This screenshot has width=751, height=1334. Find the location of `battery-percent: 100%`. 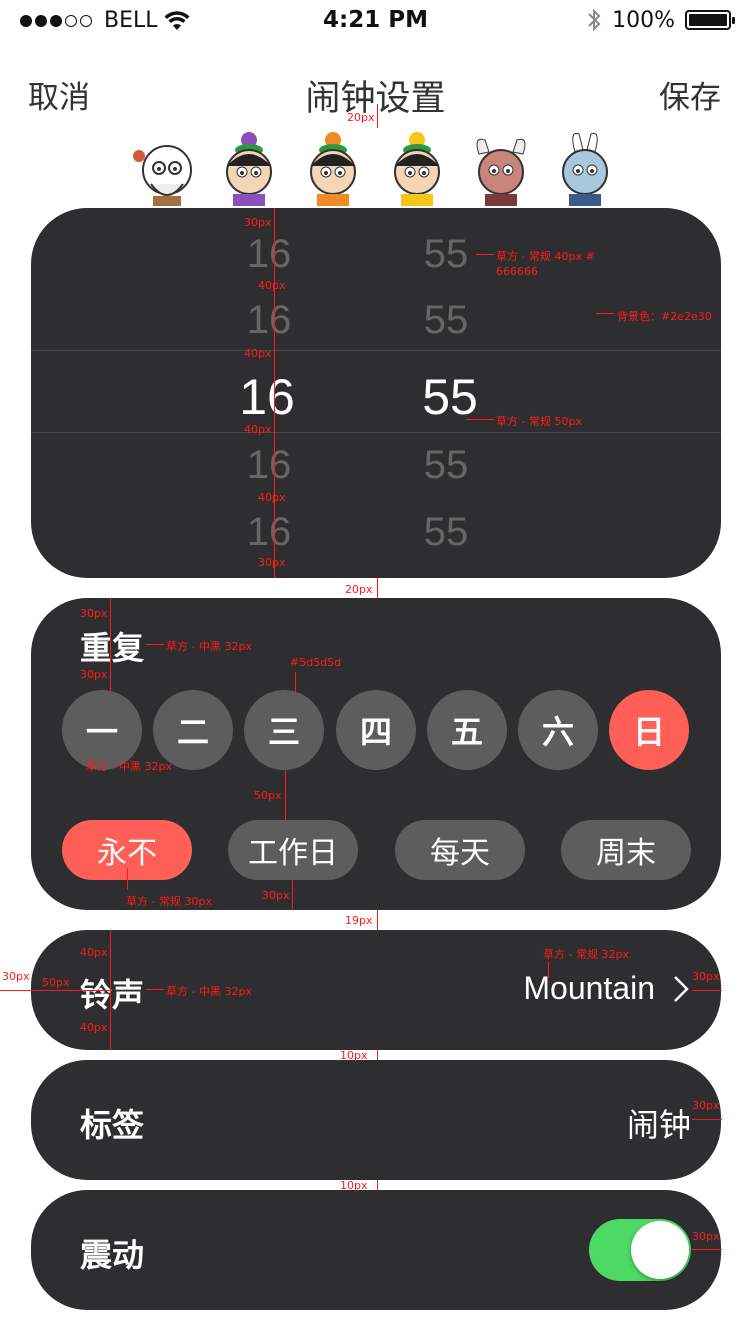

battery-percent: 100% is located at coordinates (643, 20).